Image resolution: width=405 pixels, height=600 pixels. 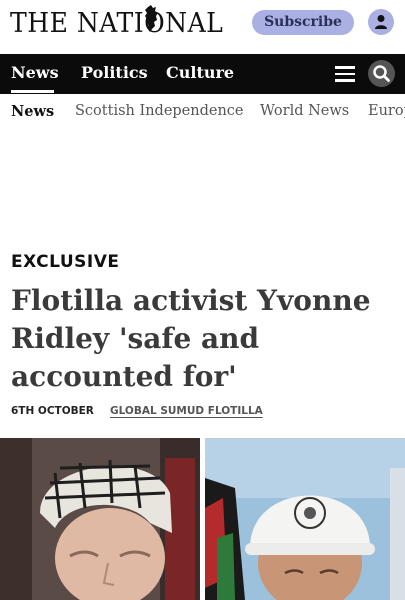 I want to click on subnav-item-europe: Europe, so click(x=386, y=111).